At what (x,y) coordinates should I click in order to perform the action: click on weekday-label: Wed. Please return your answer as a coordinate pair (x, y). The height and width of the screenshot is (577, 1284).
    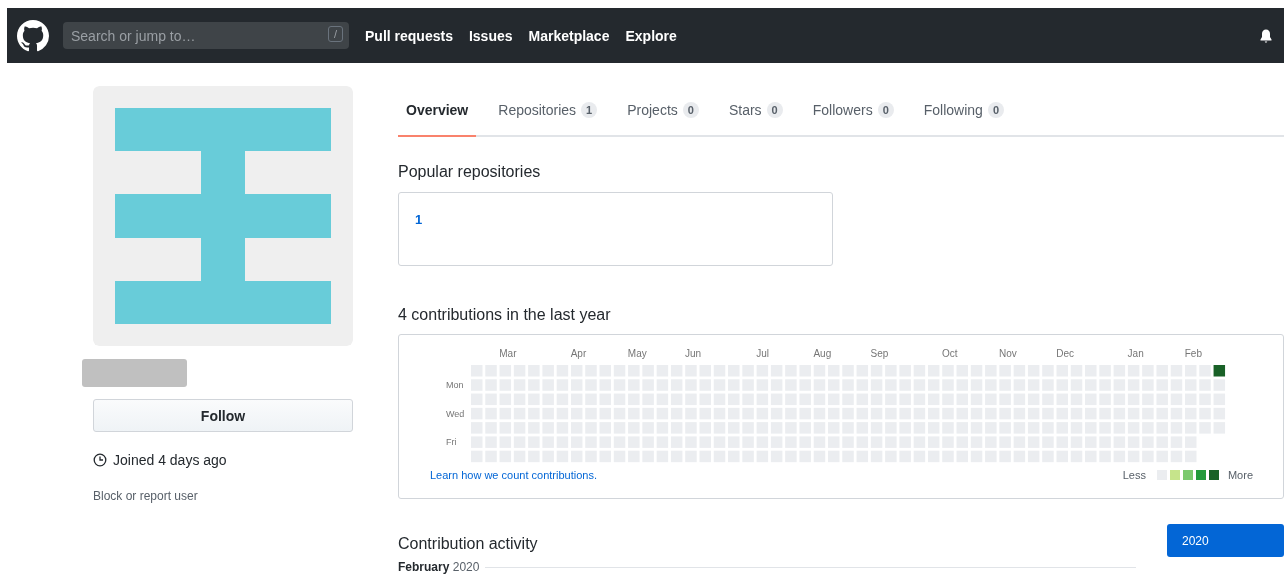
    Looking at the image, I should click on (455, 413).